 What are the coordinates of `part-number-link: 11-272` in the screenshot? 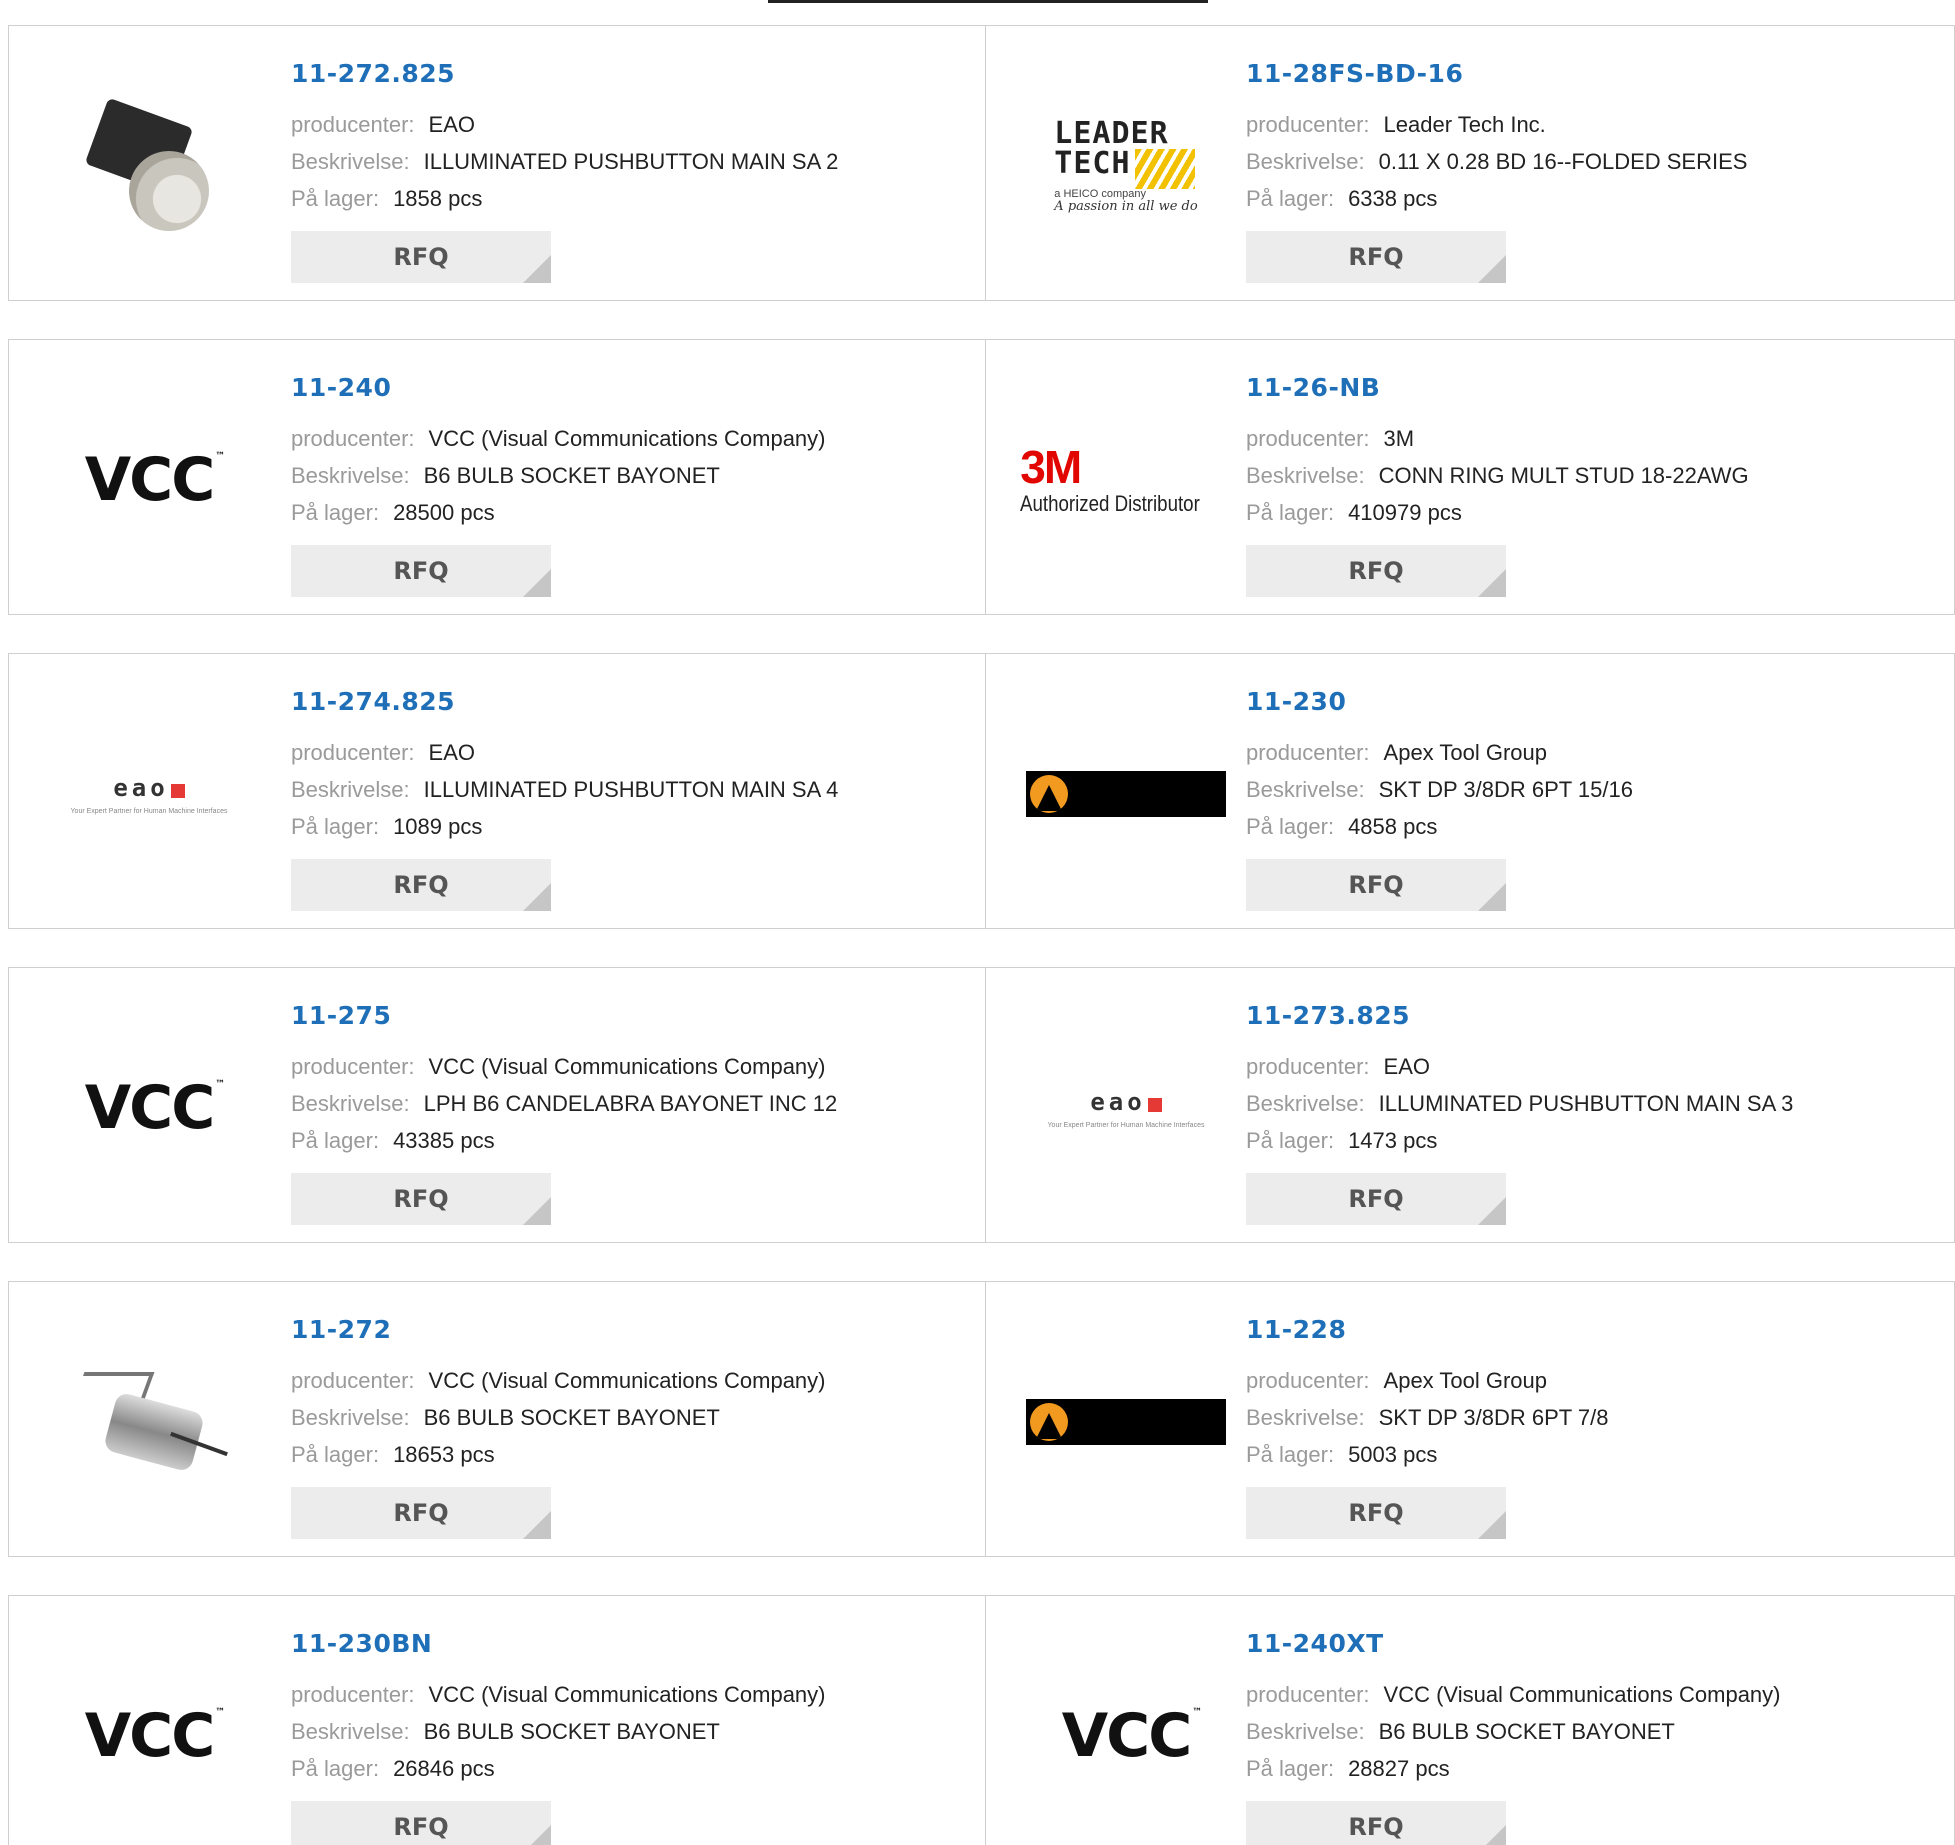 It's located at (558, 1329).